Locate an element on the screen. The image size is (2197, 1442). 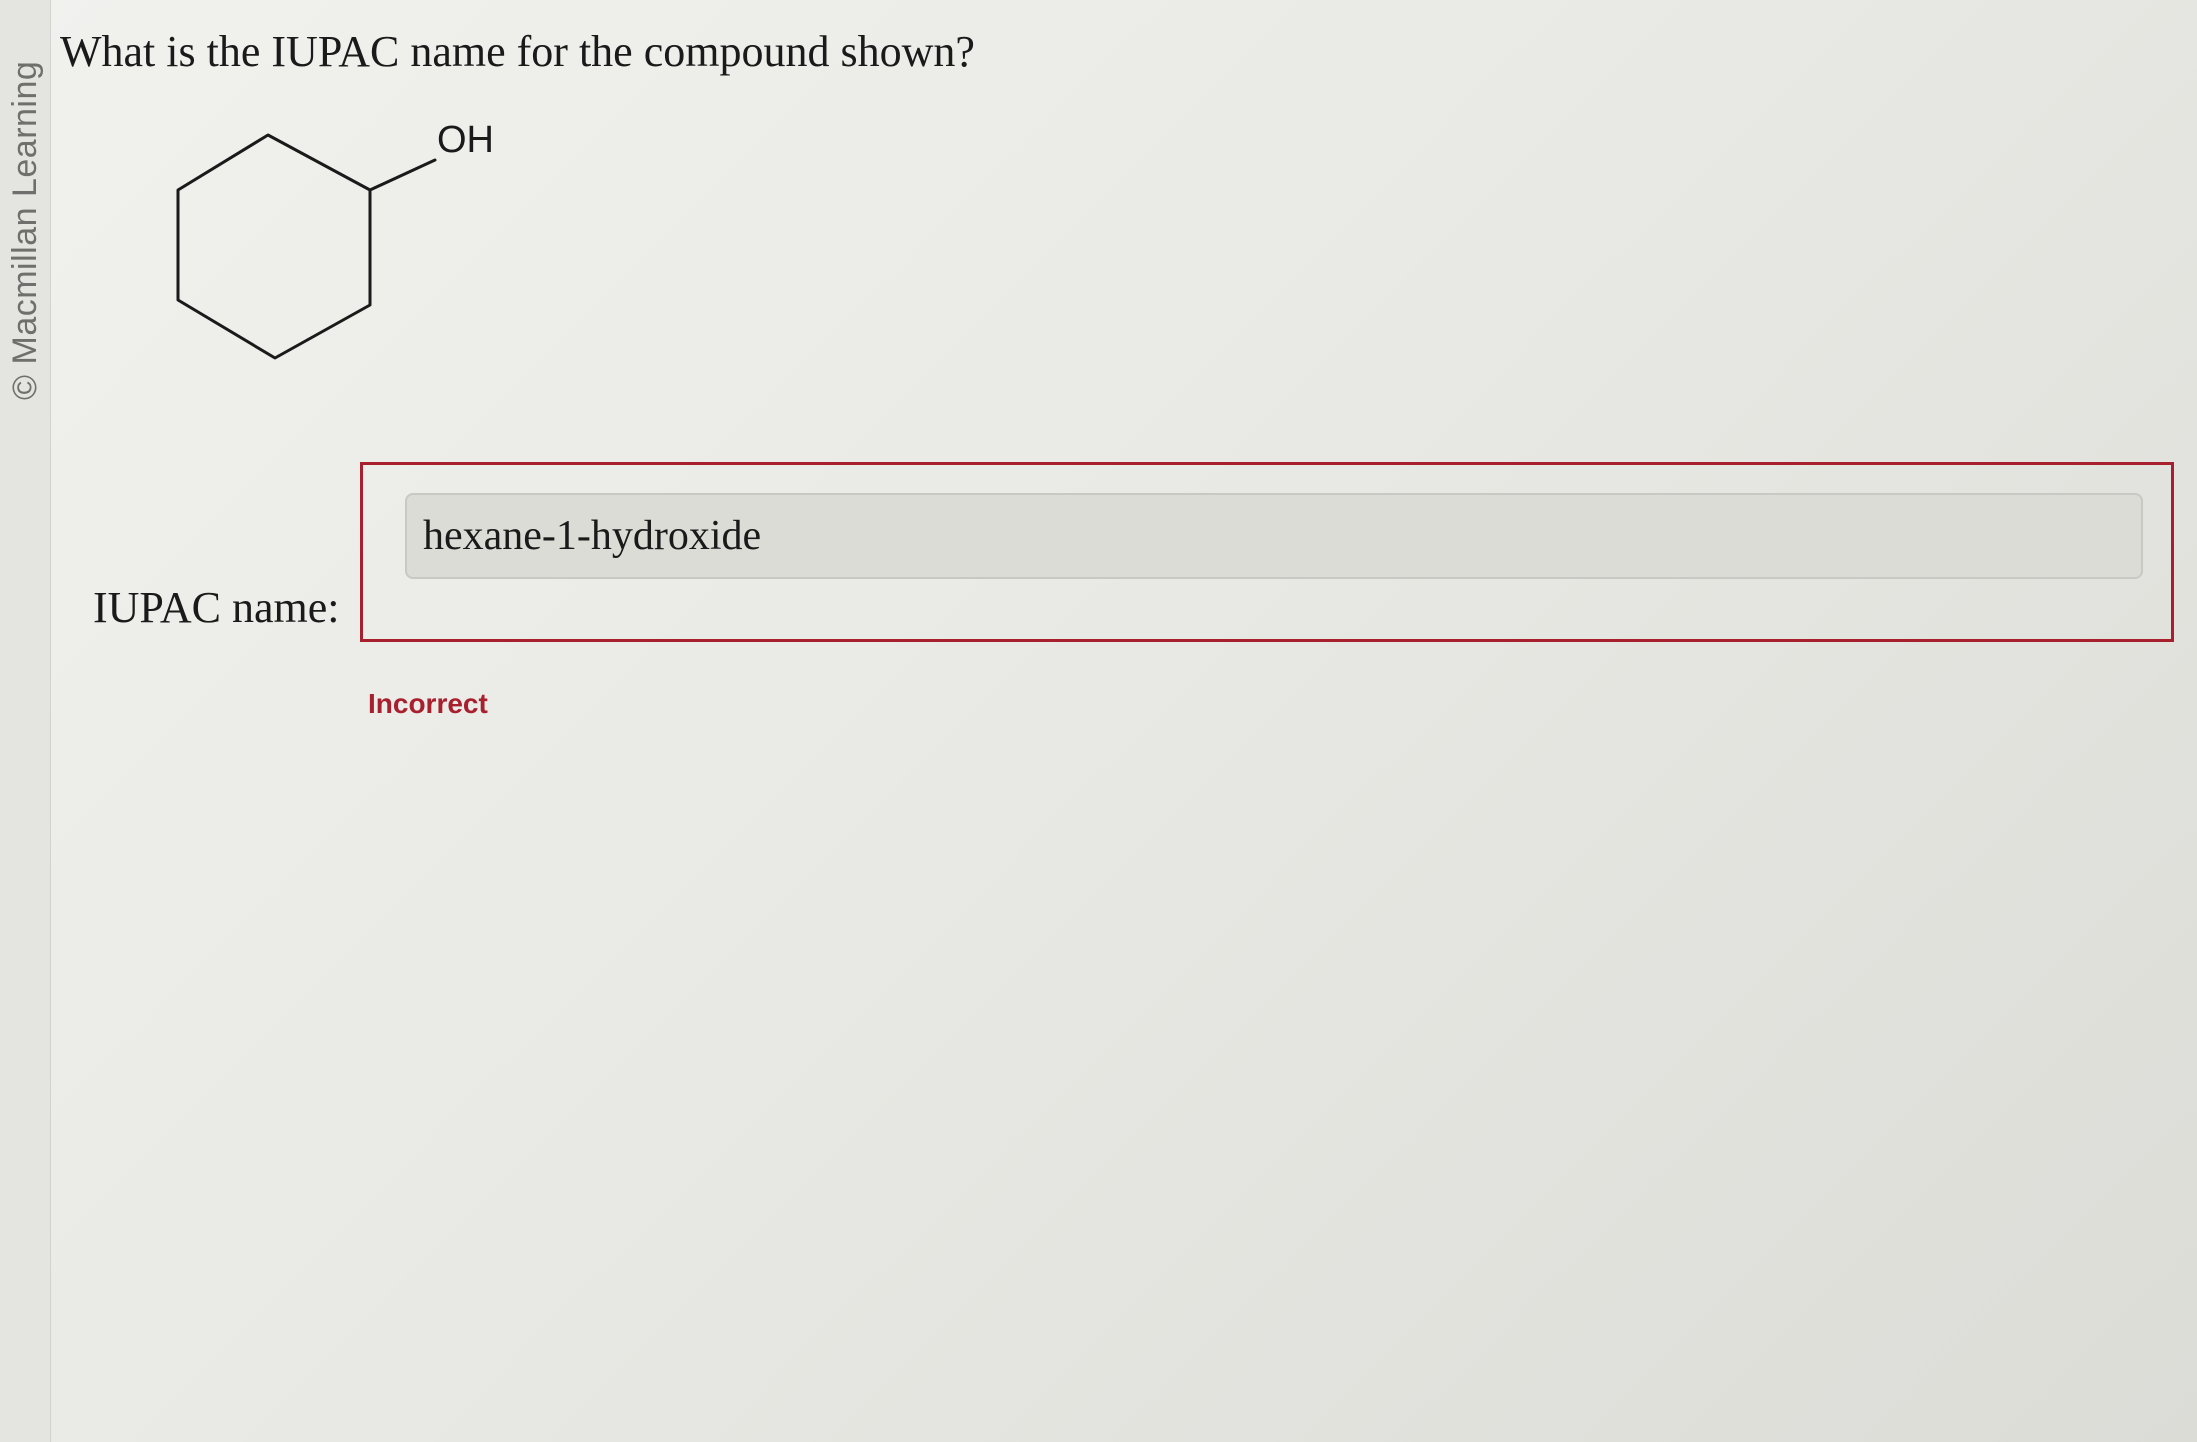
hydroxyl-label: OH is located at coordinates (465, 140).